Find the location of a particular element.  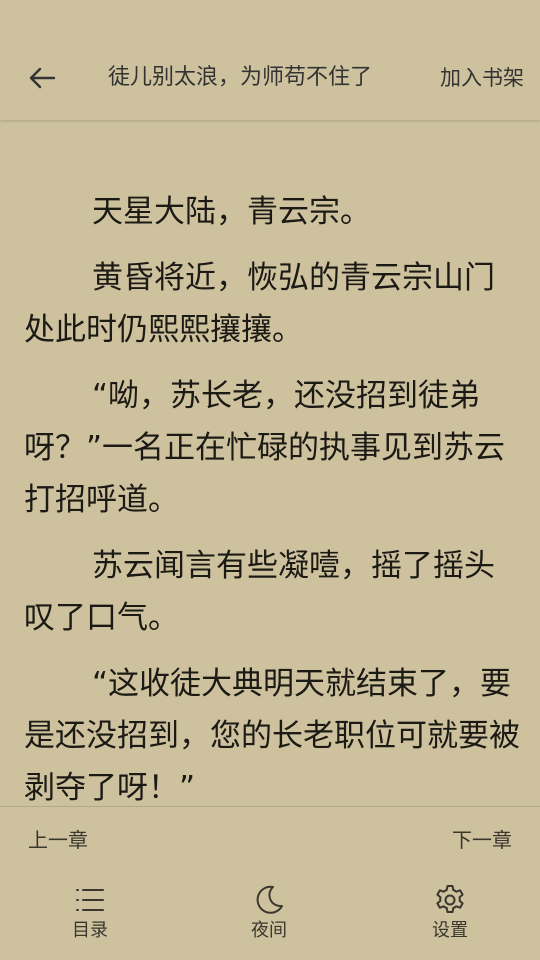

back-button is located at coordinates (42, 78).